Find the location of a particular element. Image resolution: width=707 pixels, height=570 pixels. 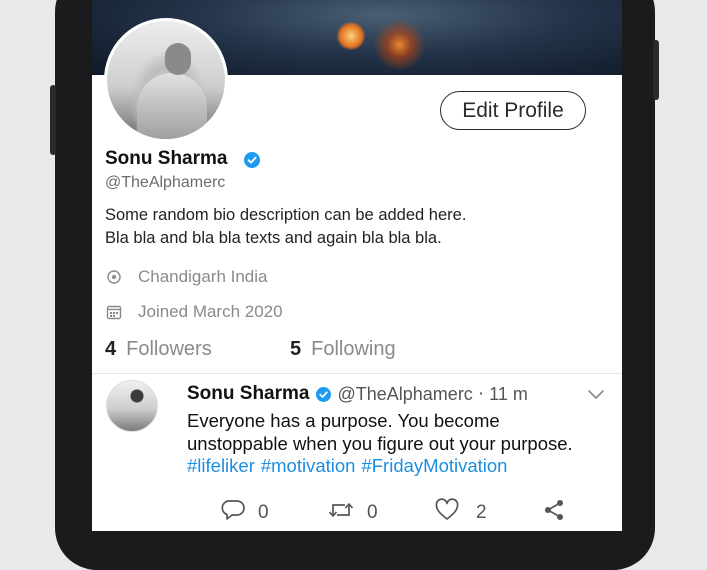

edit-profile-button: Edit Profile is located at coordinates (513, 110).